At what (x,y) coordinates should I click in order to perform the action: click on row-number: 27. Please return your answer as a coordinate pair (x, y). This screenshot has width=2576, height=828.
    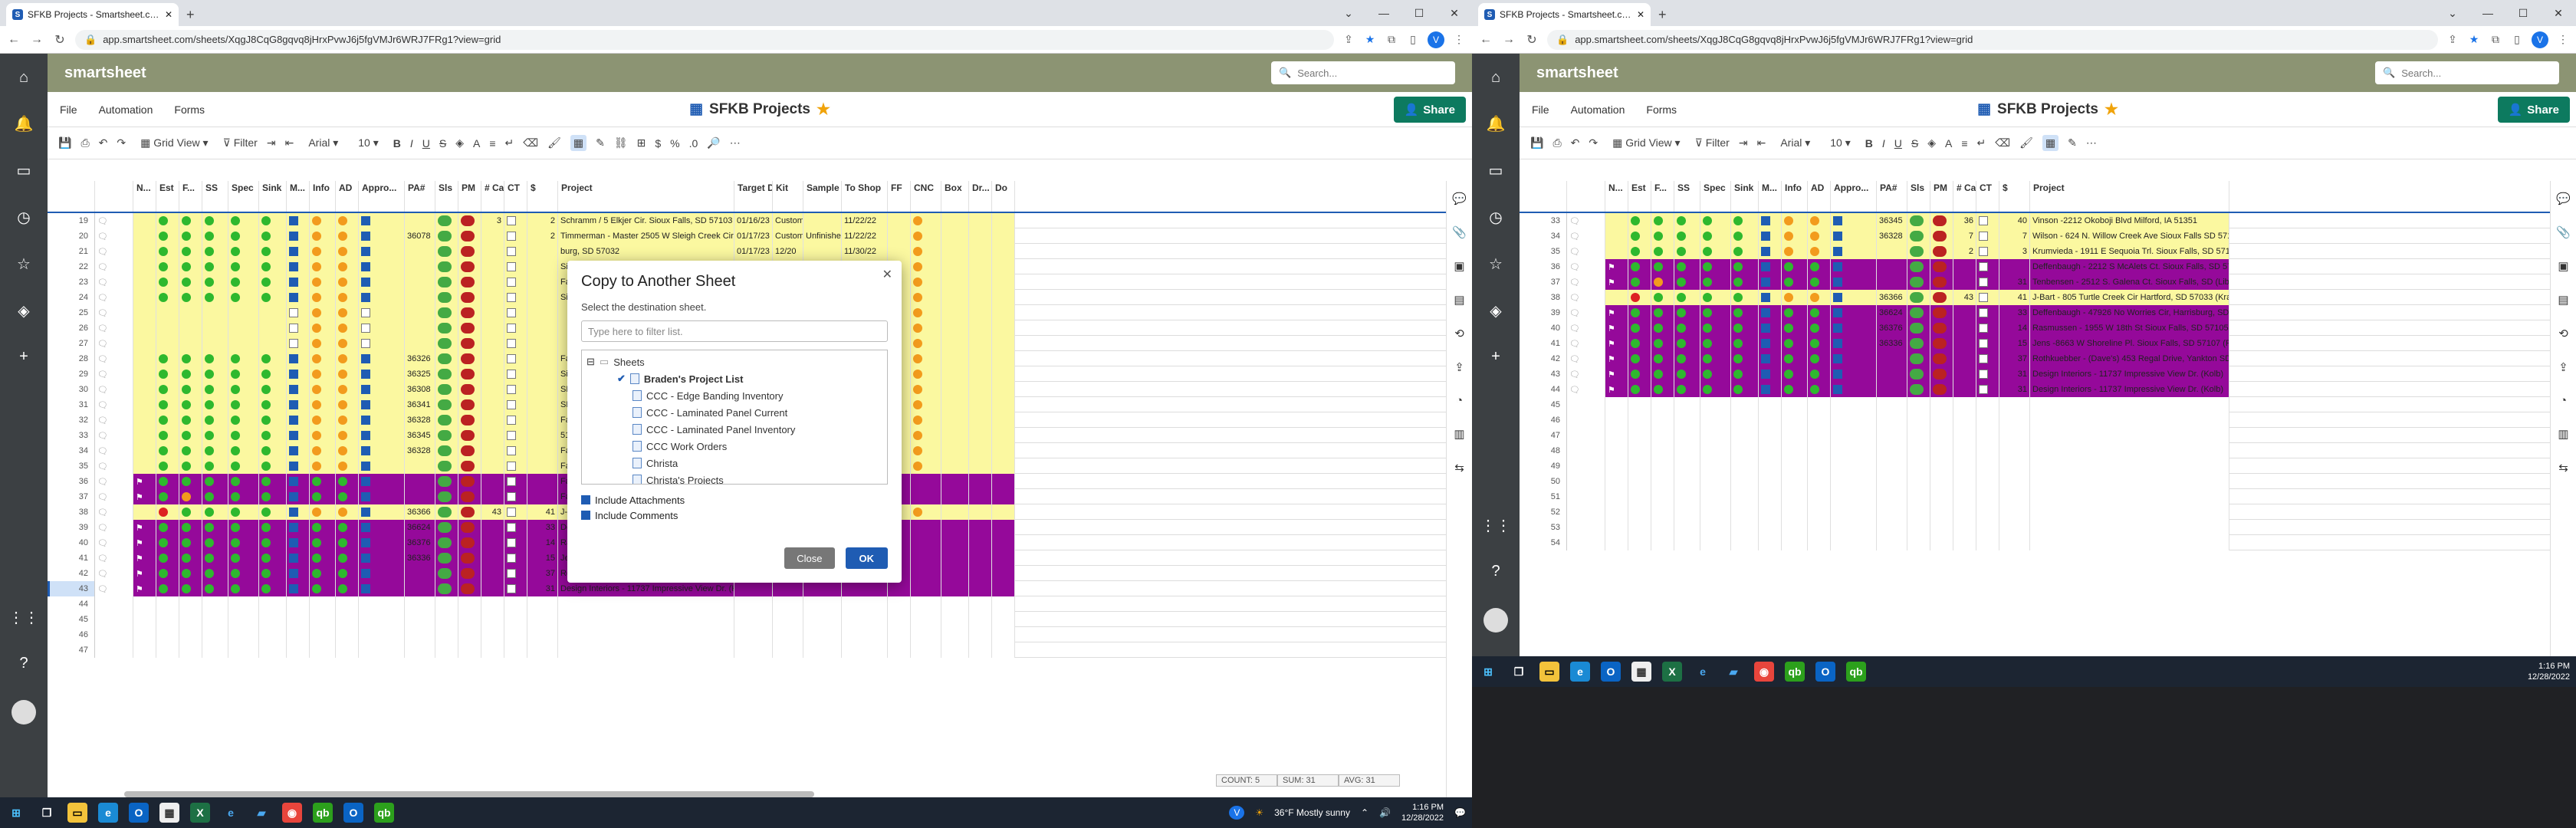
    Looking at the image, I should click on (71, 343).